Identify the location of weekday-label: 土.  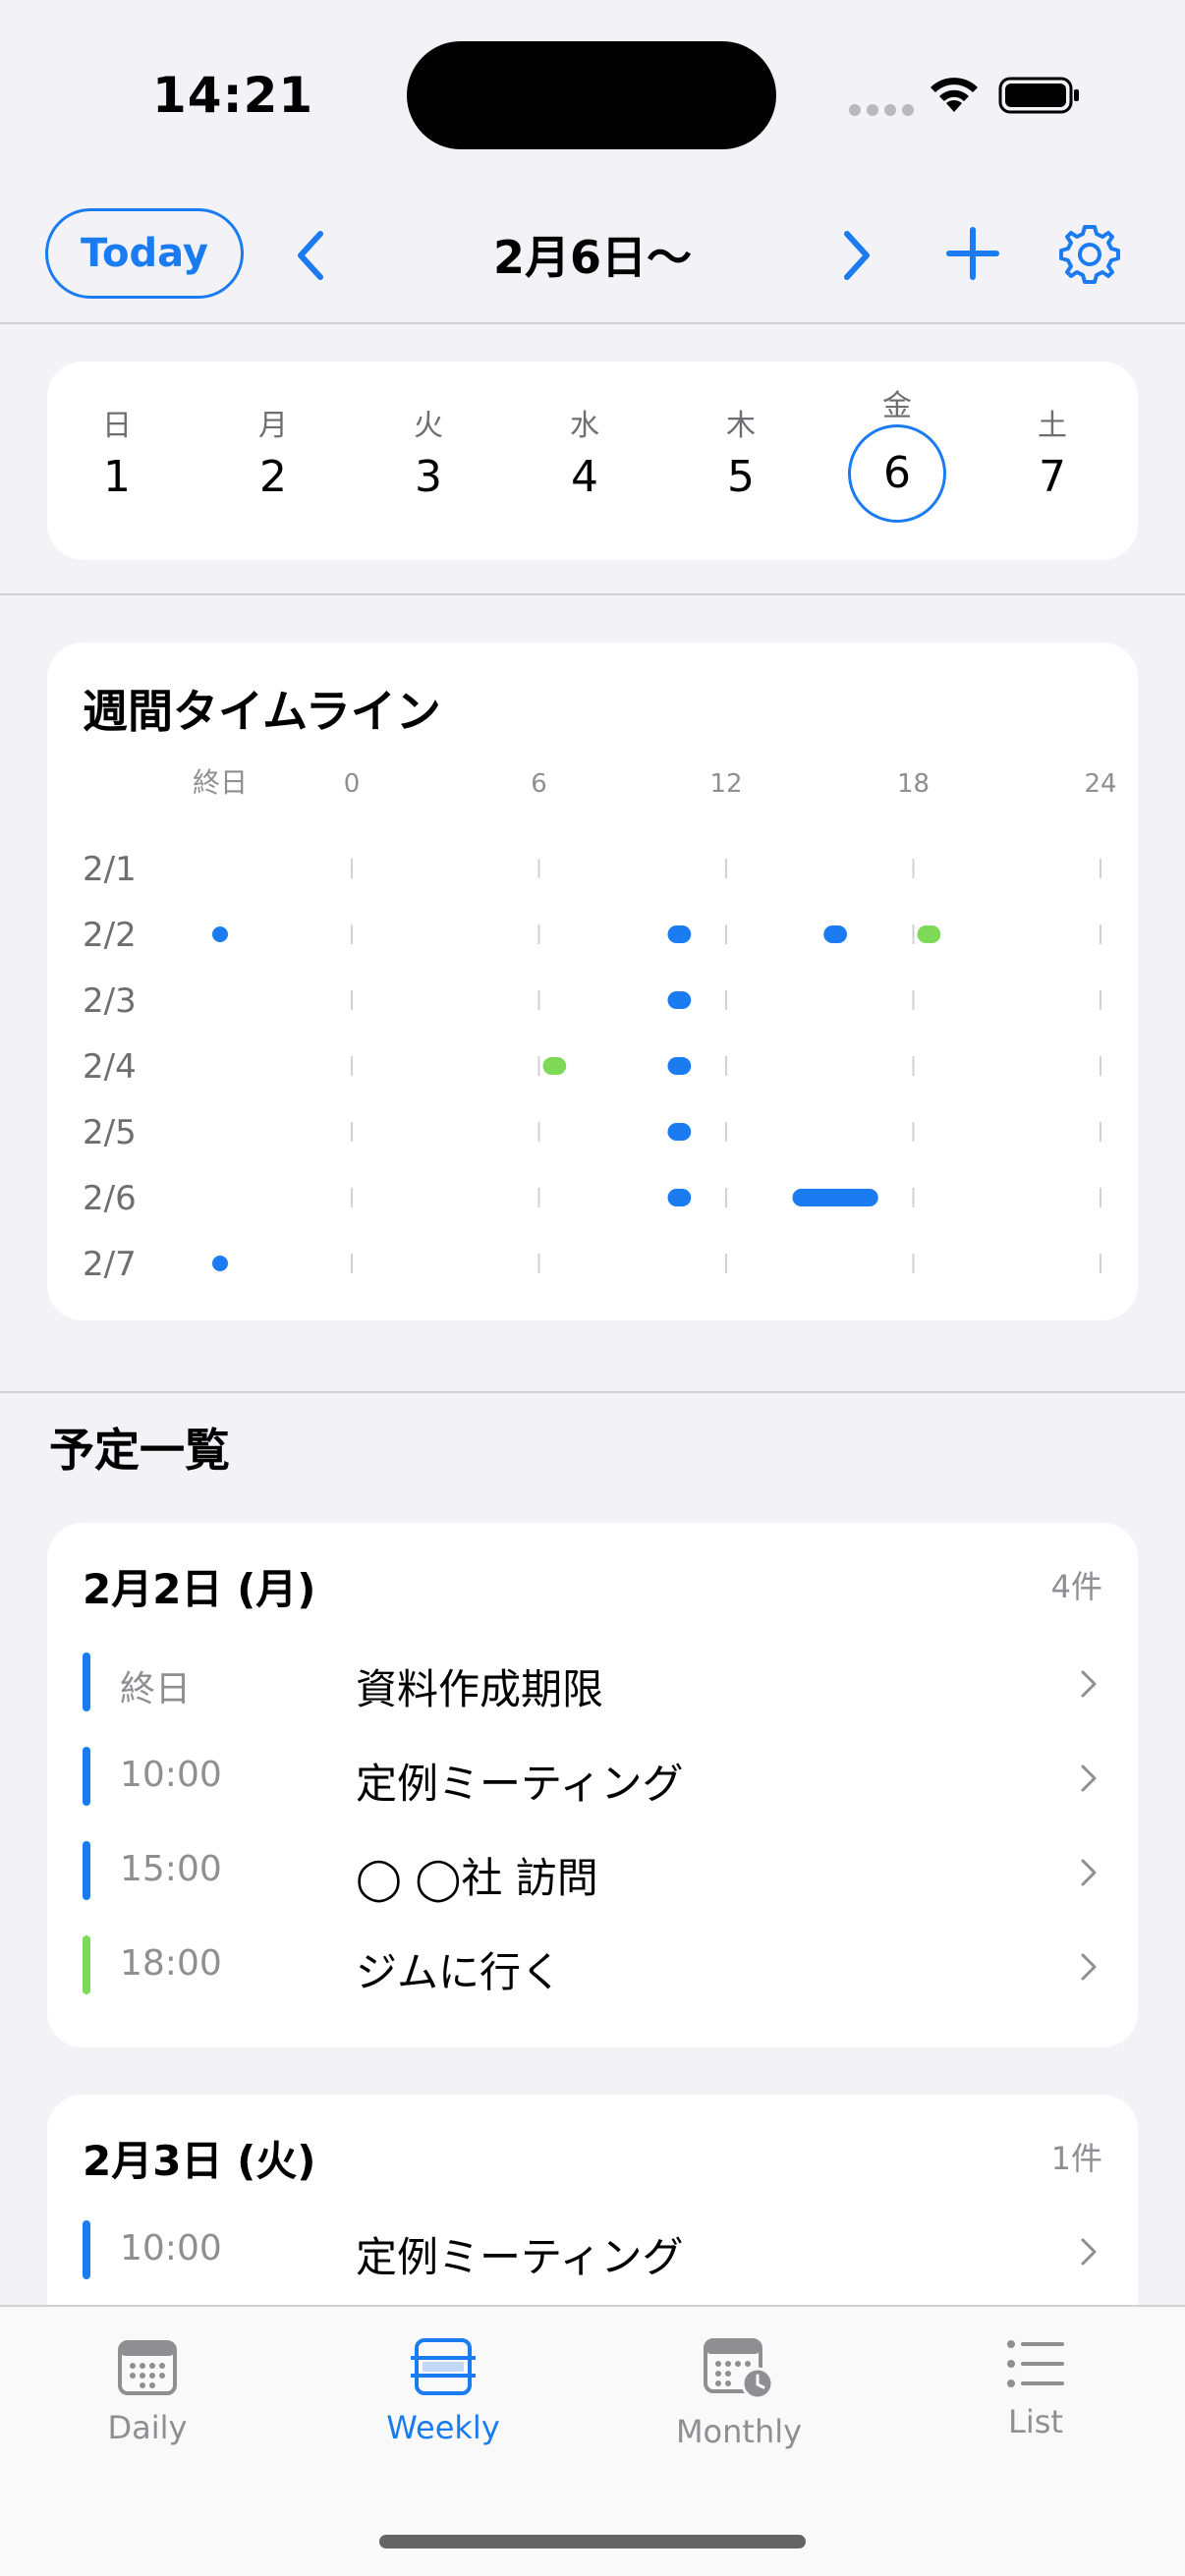
(1053, 426).